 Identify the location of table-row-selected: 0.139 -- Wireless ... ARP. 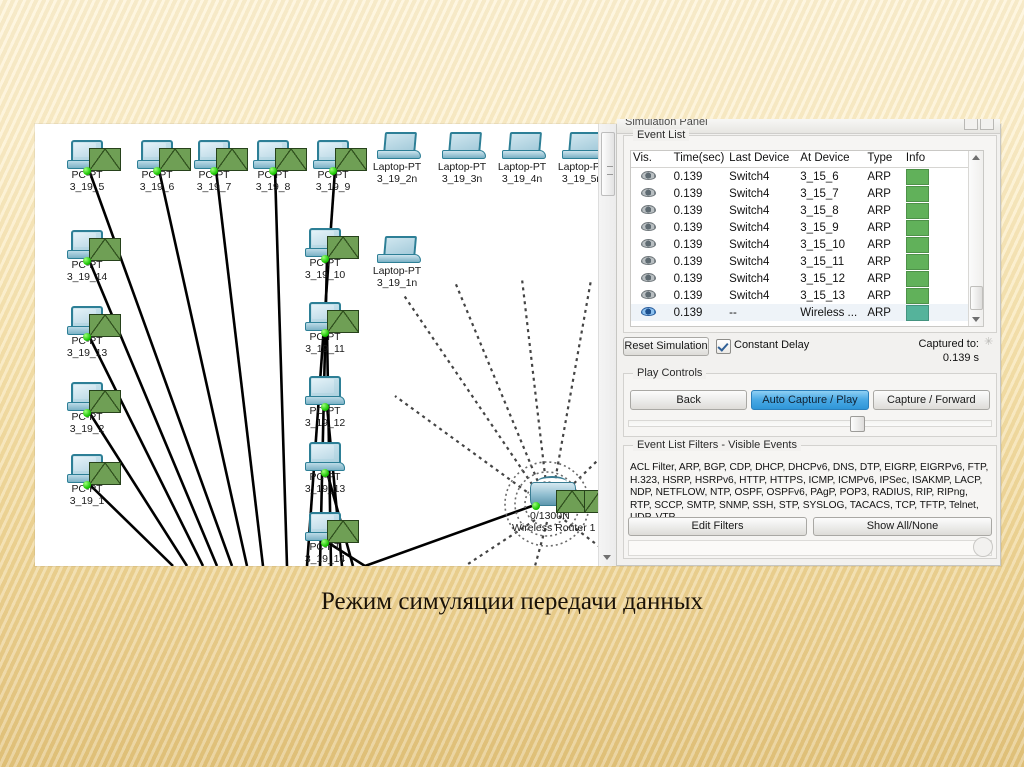
(800, 312).